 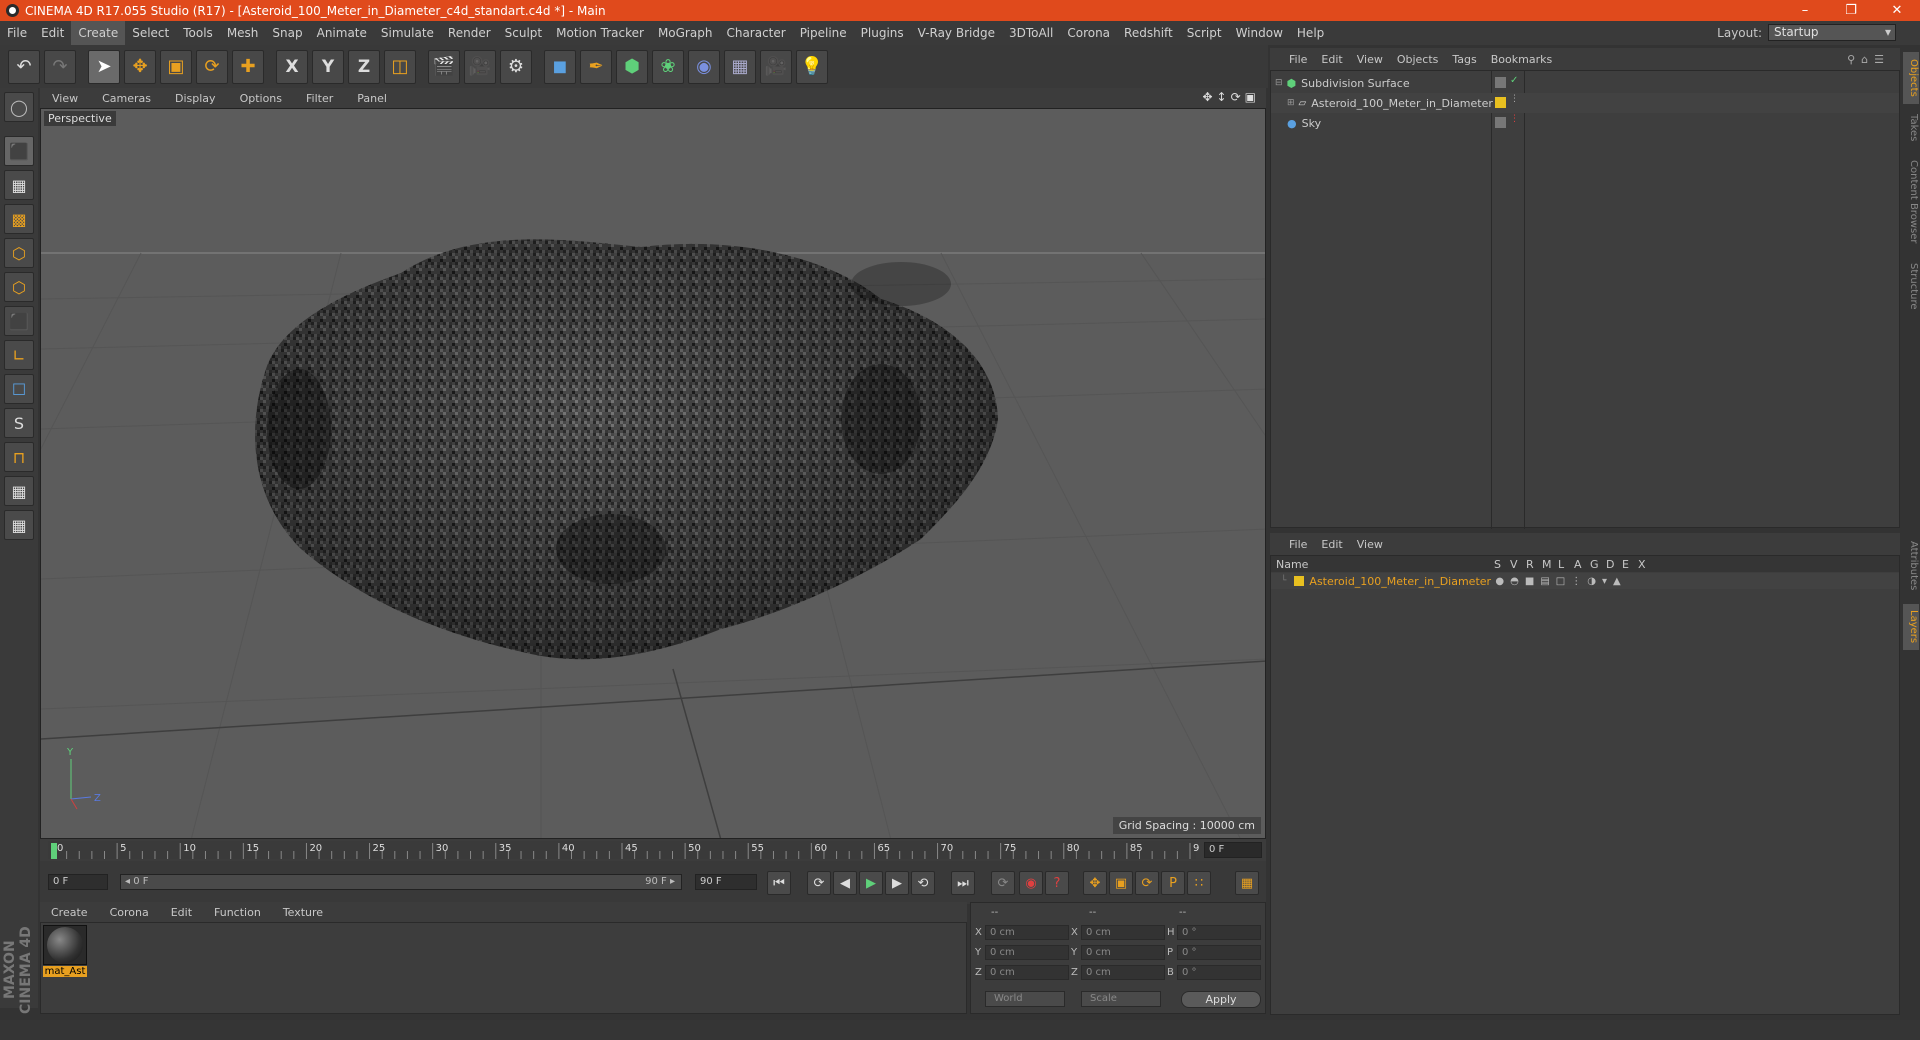 I want to click on object-menu-edit: Edit, so click(x=1331, y=59).